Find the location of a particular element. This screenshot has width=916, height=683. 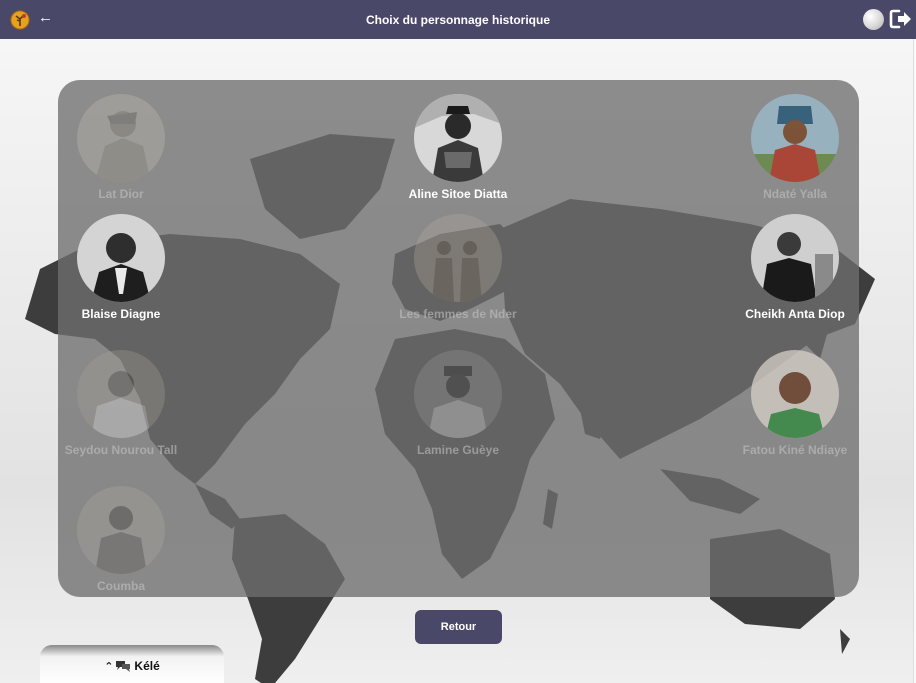

header-bar: ← Choix du personnage historique is located at coordinates (458, 19).